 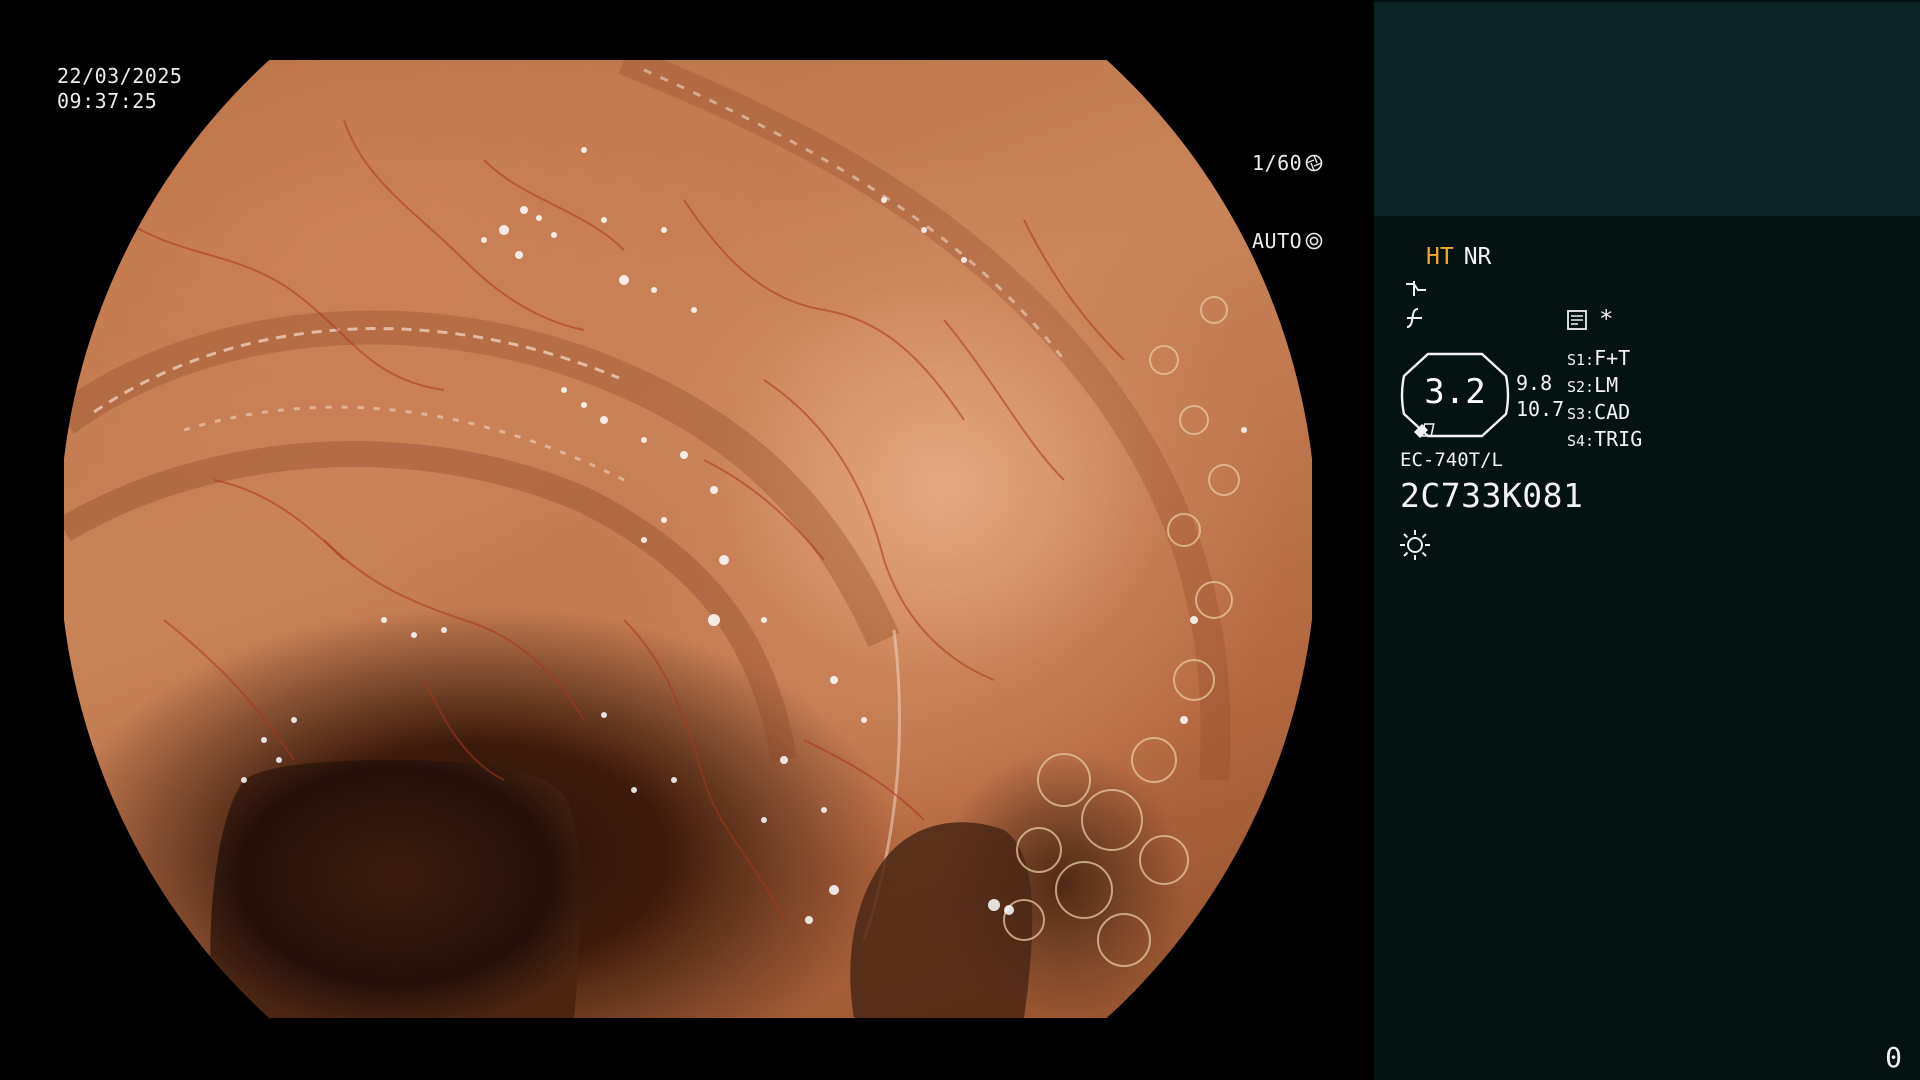 What do you see at coordinates (1893, 1057) in the screenshot?
I see `image-counter: 0` at bounding box center [1893, 1057].